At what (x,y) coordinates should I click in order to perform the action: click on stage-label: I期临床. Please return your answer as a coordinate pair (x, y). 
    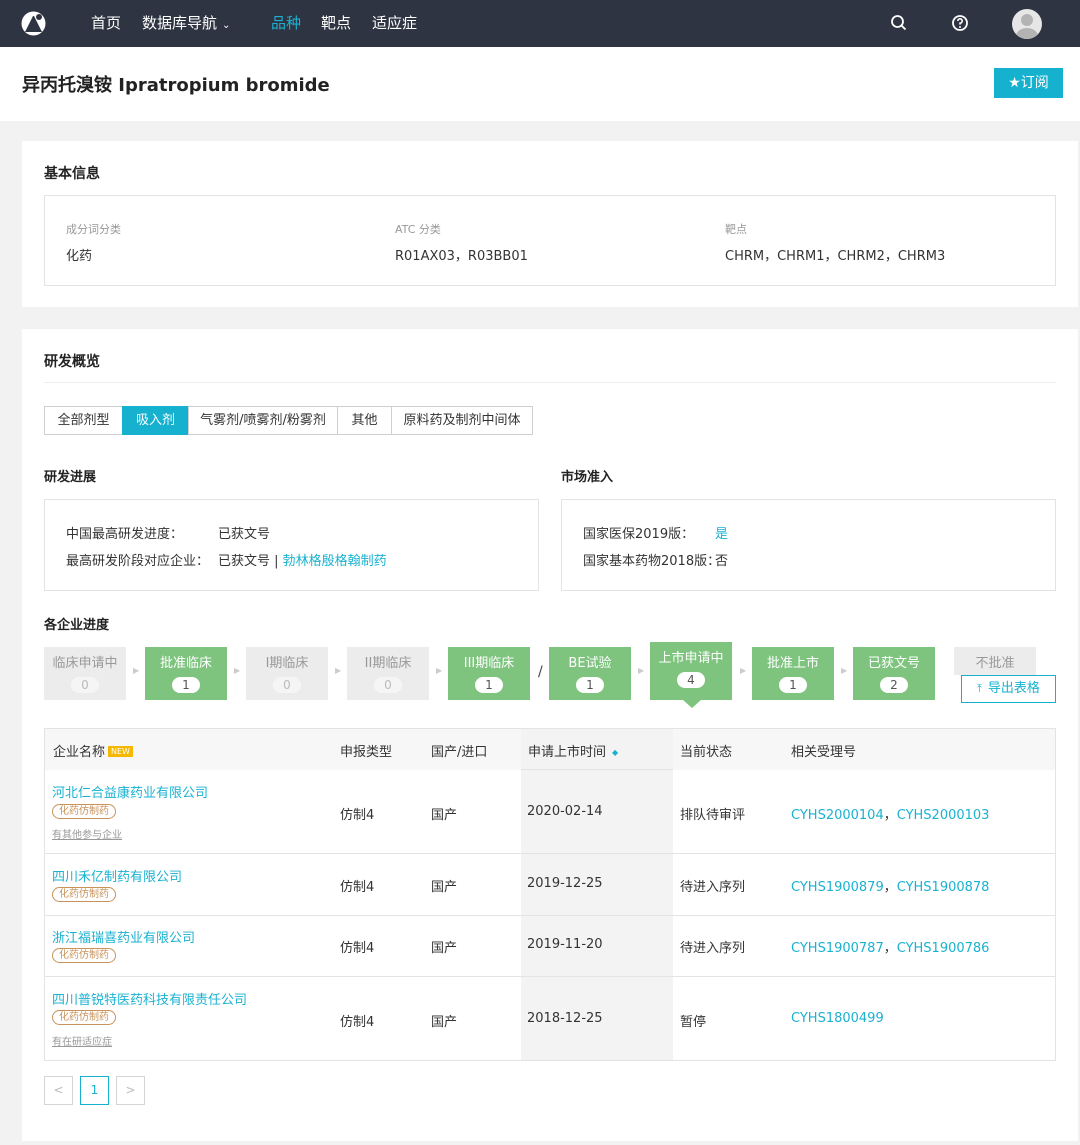
    Looking at the image, I should click on (287, 663).